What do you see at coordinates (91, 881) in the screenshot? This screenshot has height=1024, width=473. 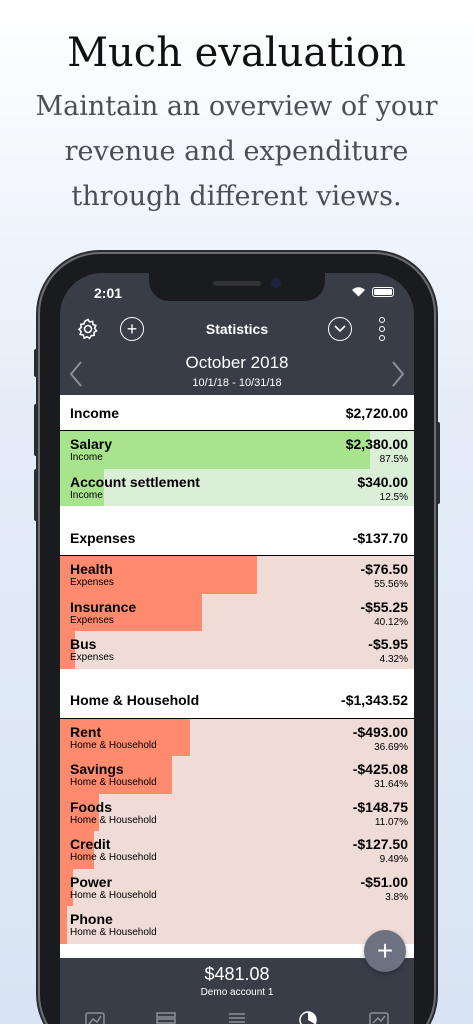 I see `category-name: Power` at bounding box center [91, 881].